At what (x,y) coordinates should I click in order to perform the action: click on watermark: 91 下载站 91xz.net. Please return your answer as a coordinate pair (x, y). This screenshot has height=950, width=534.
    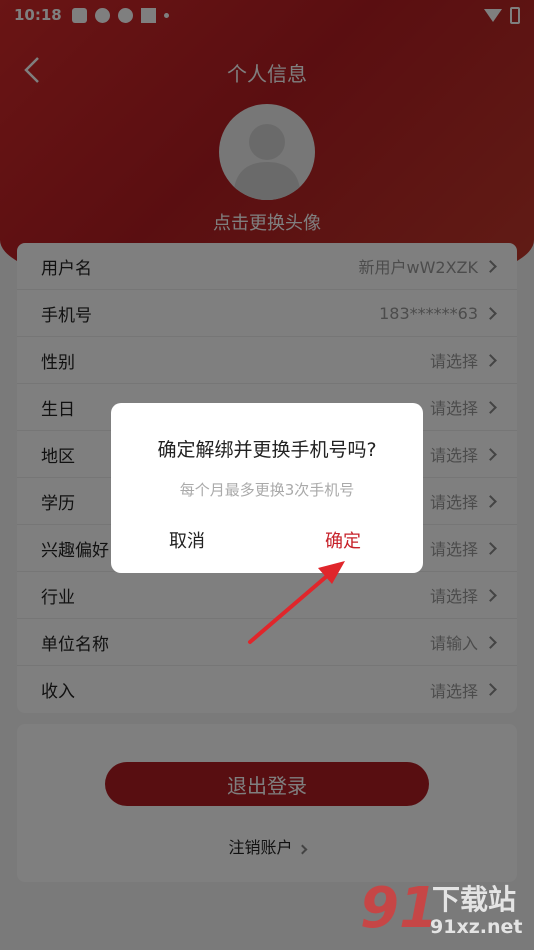
    Looking at the image, I should click on (445, 911).